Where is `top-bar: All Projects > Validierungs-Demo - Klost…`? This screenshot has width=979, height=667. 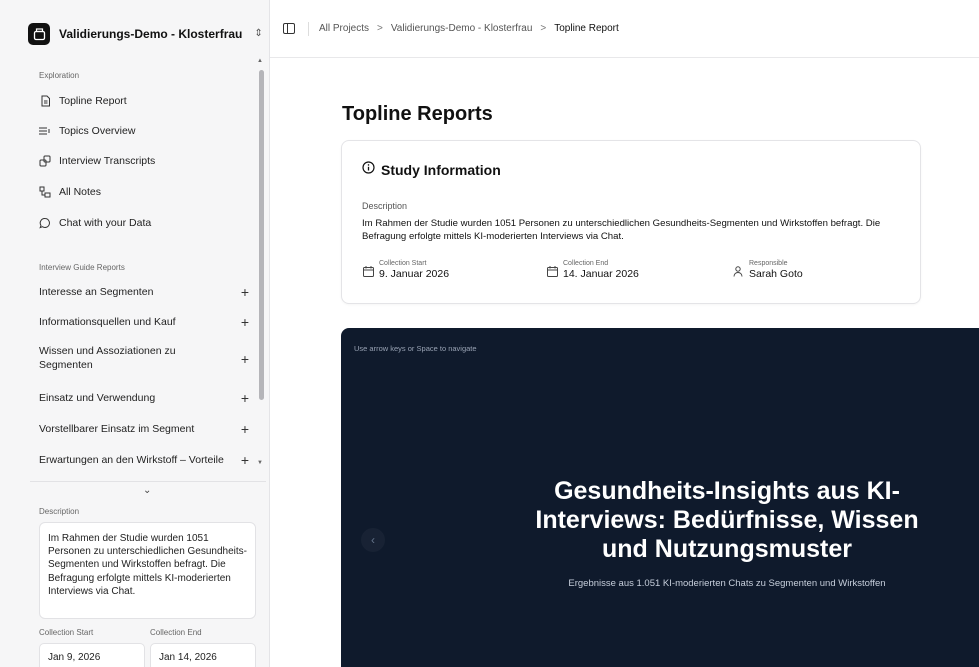 top-bar: All Projects > Validierungs-Demo - Klost… is located at coordinates (624, 29).